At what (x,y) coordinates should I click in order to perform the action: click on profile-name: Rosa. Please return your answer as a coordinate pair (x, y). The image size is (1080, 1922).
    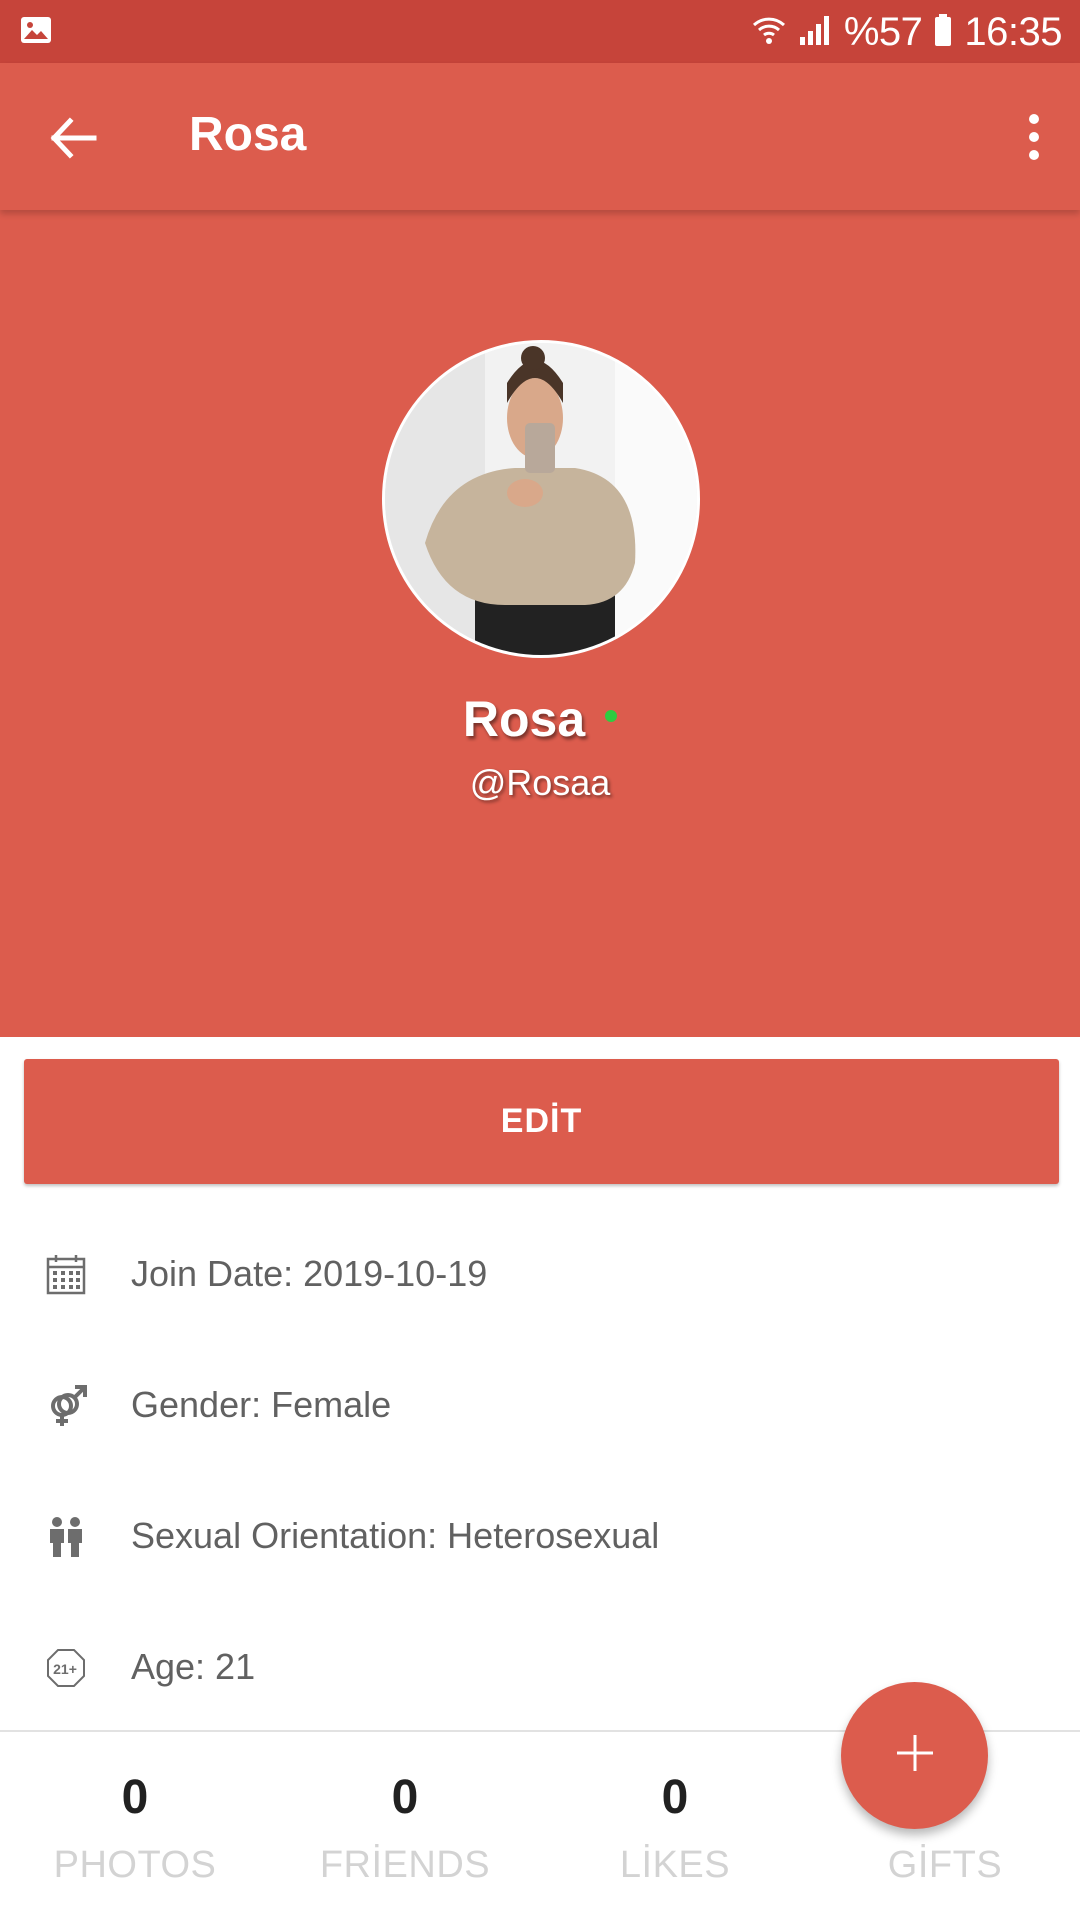
    Looking at the image, I should click on (524, 719).